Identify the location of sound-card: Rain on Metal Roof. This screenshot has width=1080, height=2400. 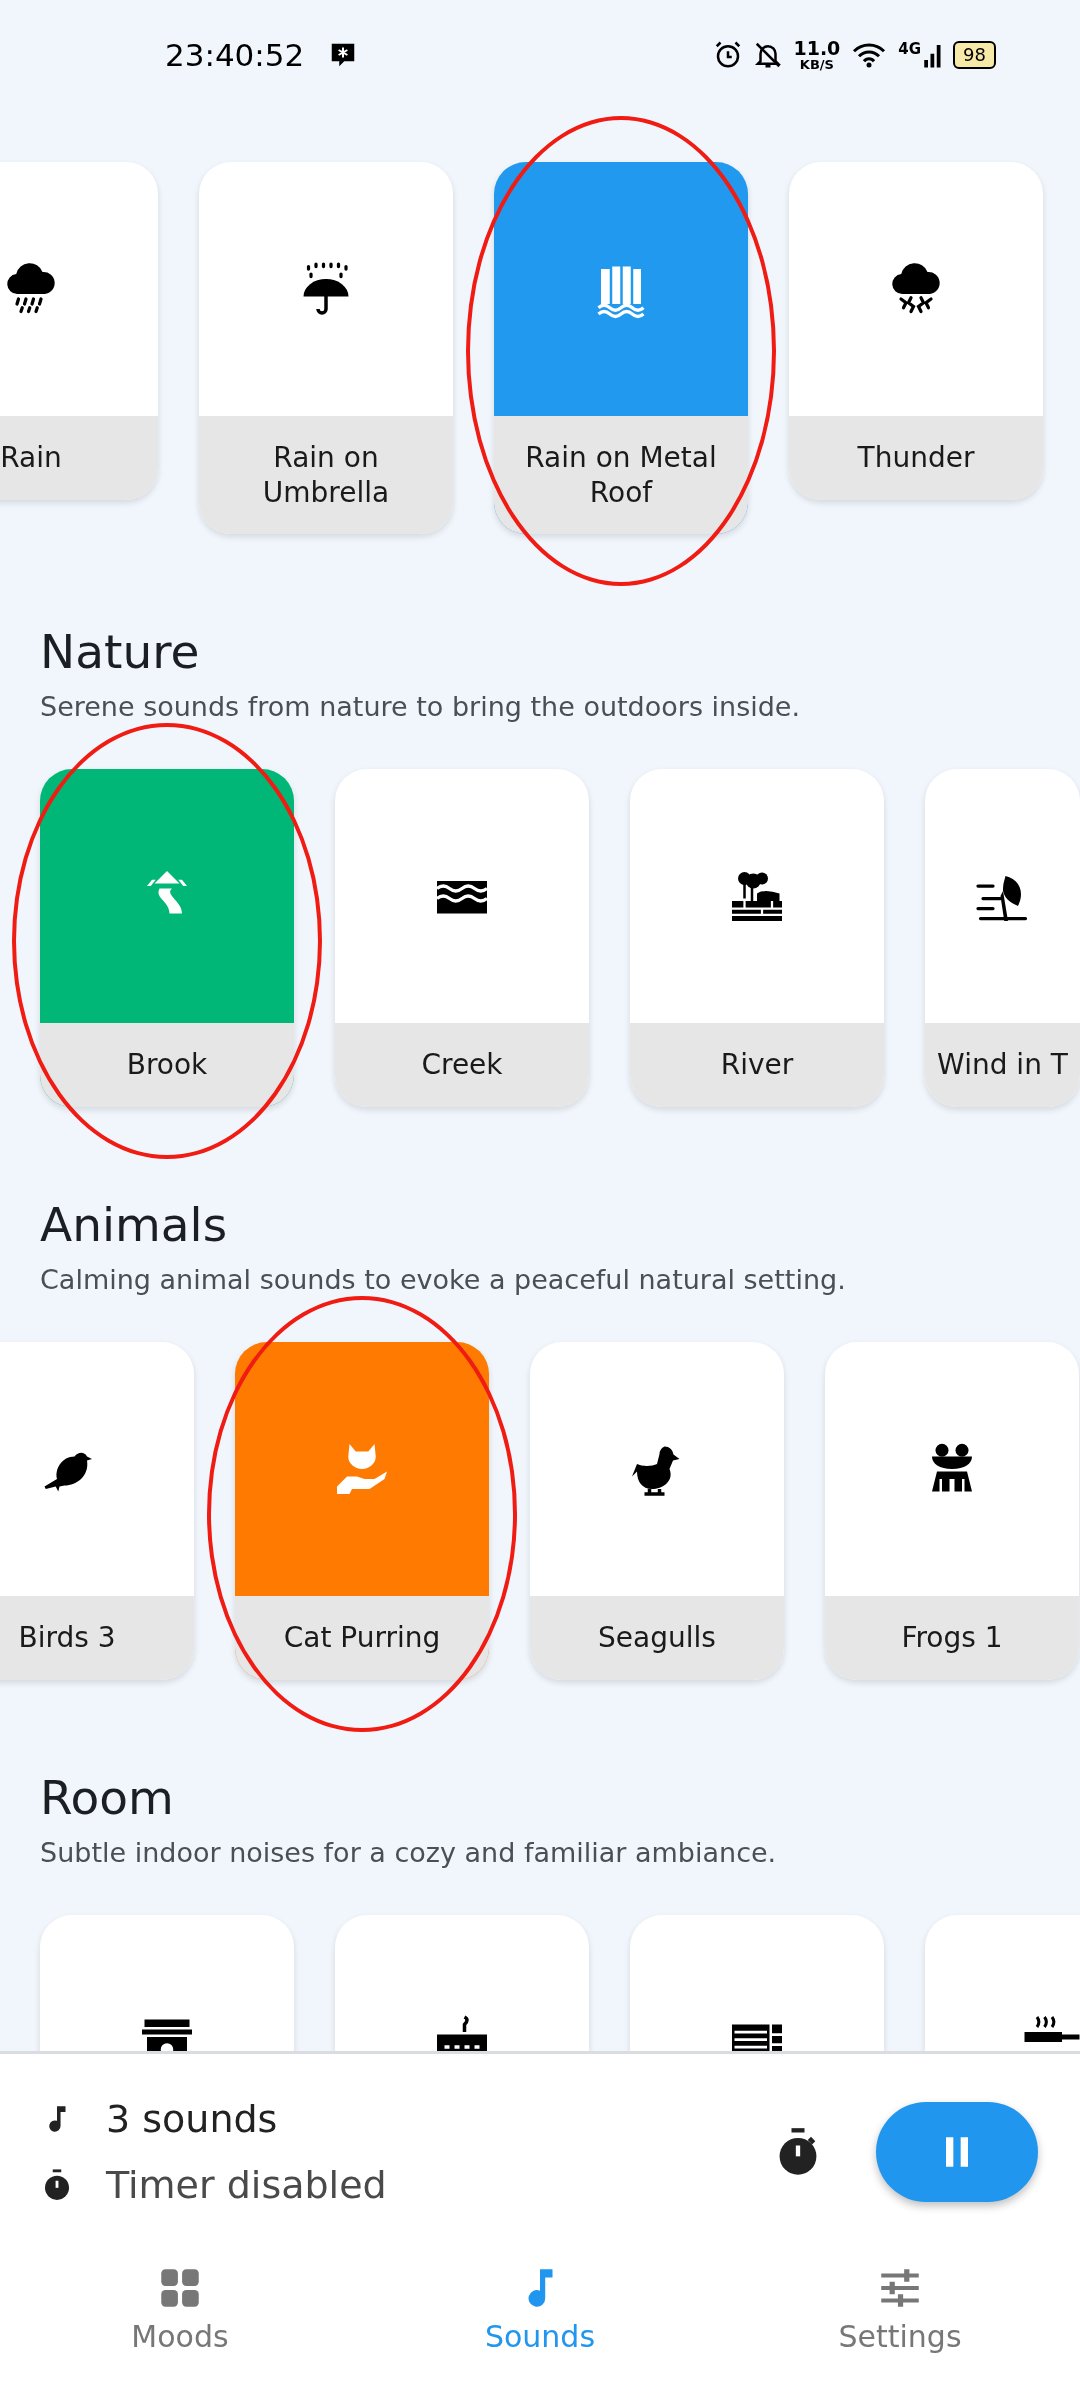
(621, 348).